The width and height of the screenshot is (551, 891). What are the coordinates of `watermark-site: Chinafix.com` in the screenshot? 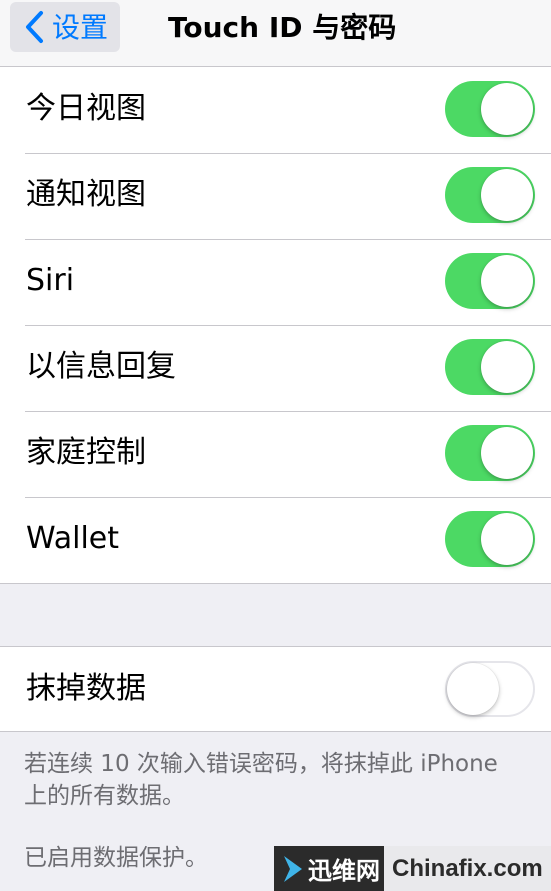 It's located at (467, 868).